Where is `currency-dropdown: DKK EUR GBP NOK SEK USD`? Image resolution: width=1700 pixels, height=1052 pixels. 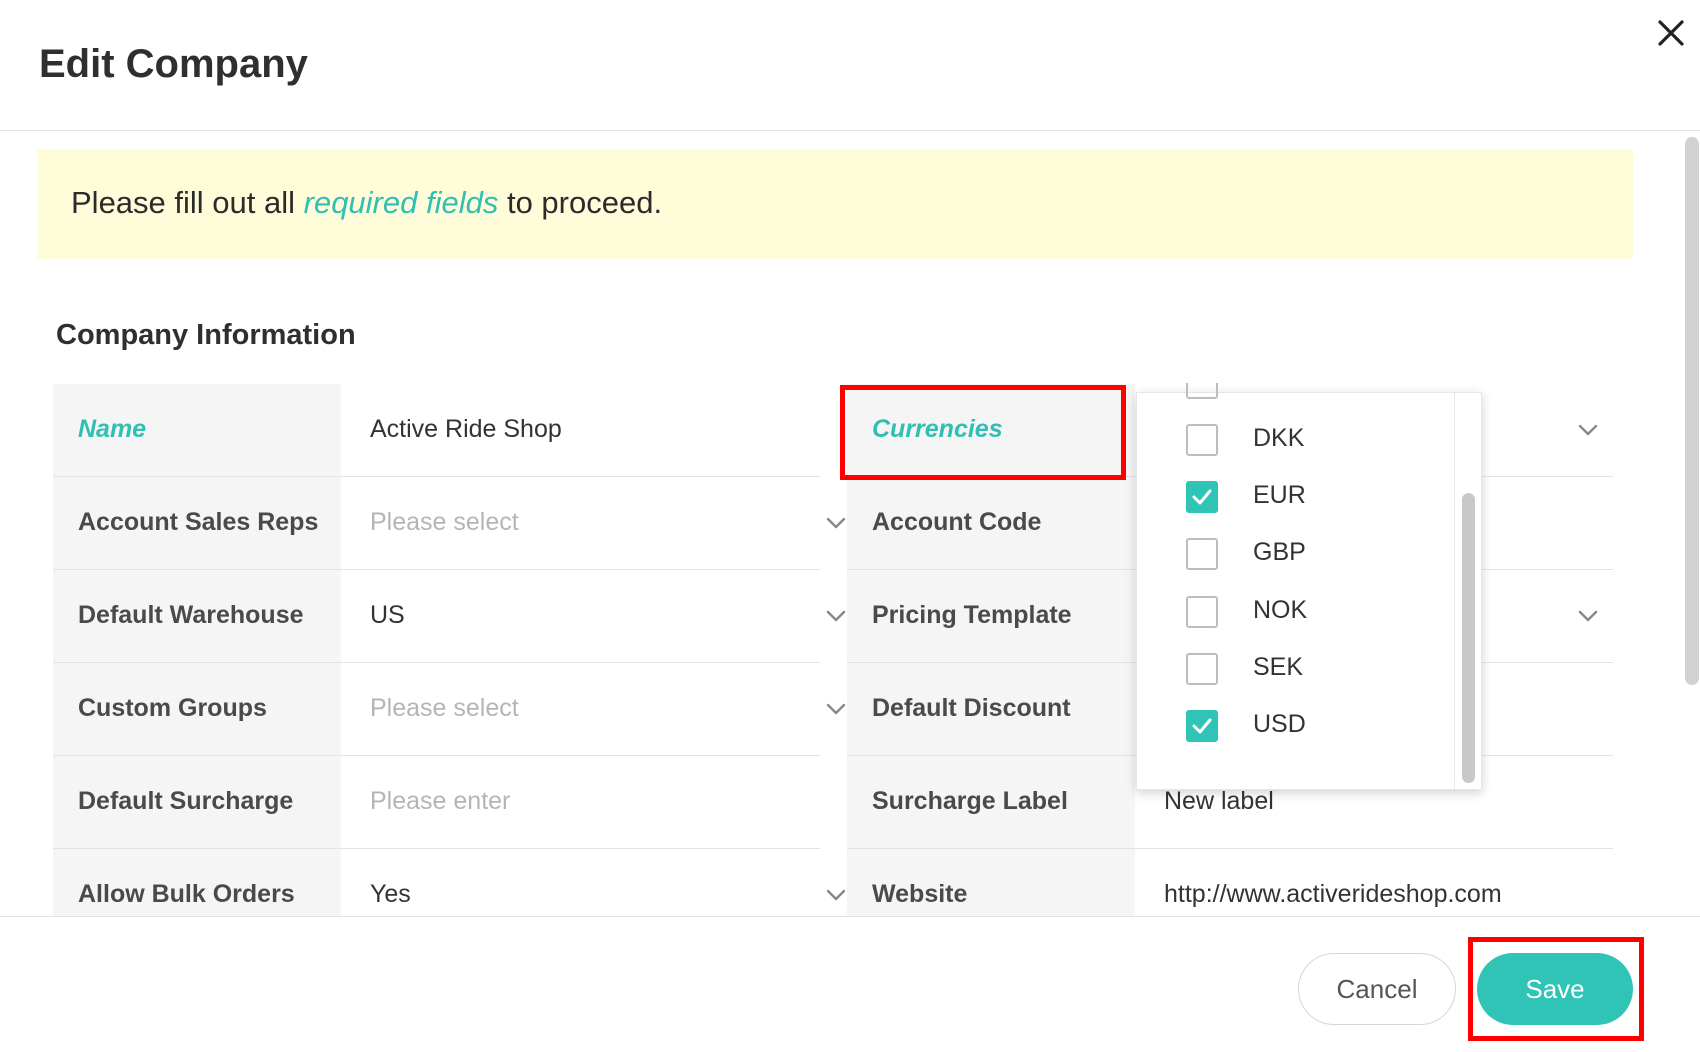
currency-dropdown: DKK EUR GBP NOK SEK USD is located at coordinates (1309, 586).